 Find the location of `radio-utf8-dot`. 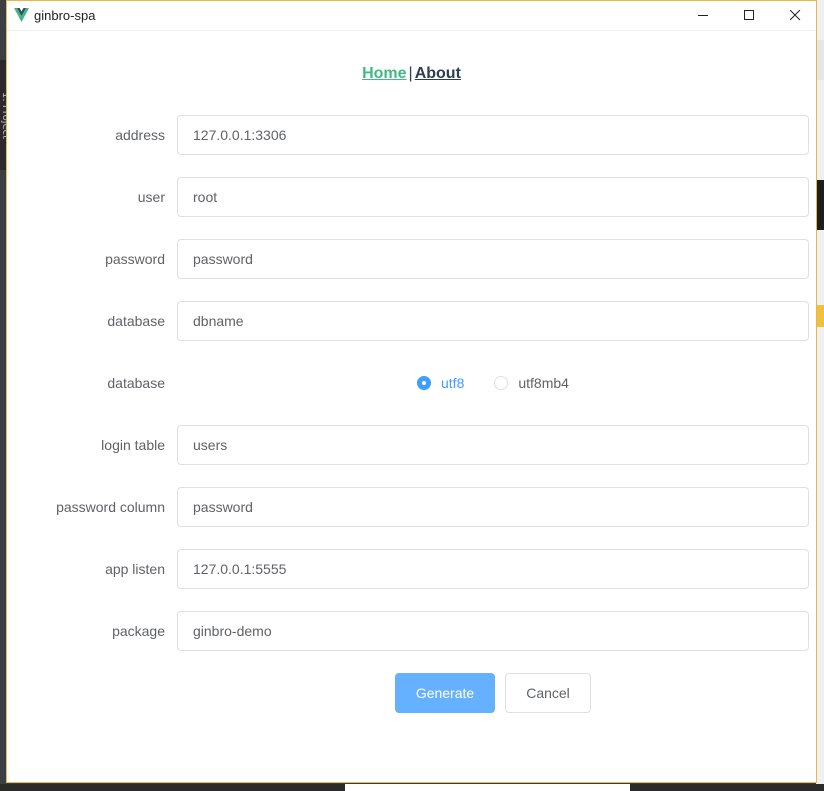

radio-utf8-dot is located at coordinates (424, 383).